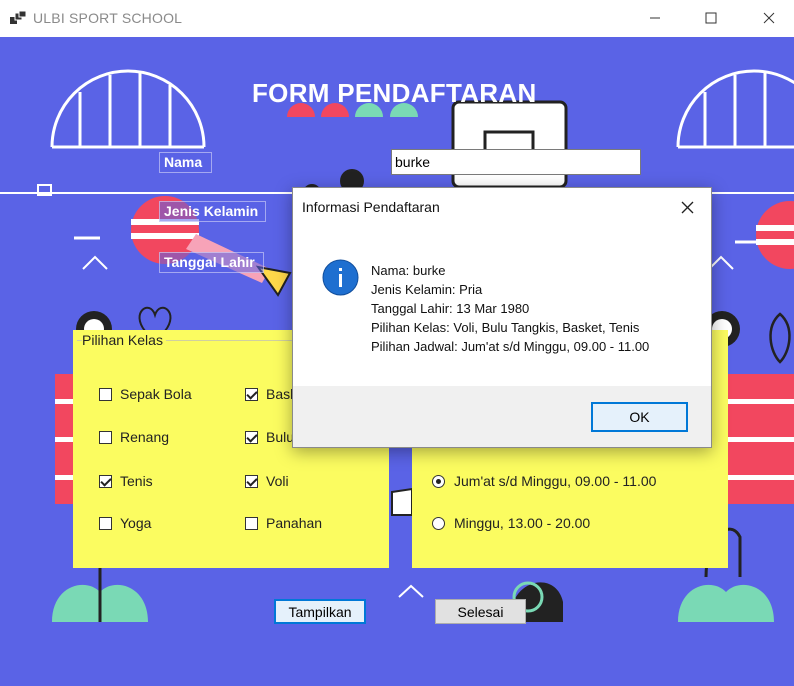 The height and width of the screenshot is (686, 794). I want to click on checkbox-sepak-bola: Sepak Bola, so click(145, 394).